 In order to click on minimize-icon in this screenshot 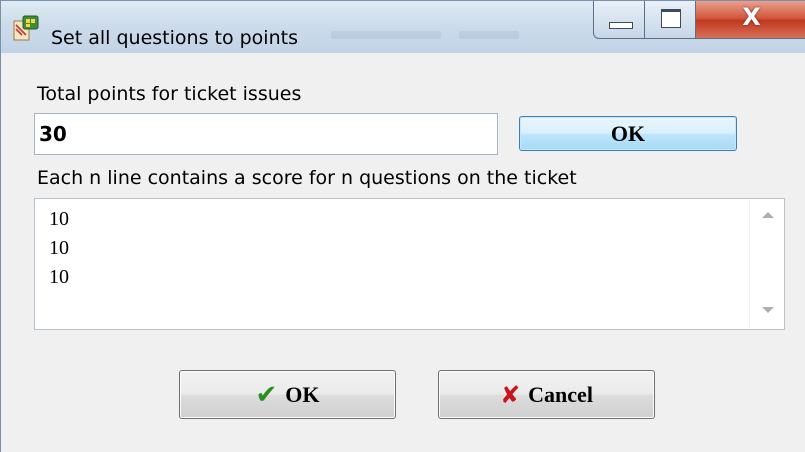, I will do `click(621, 25)`.